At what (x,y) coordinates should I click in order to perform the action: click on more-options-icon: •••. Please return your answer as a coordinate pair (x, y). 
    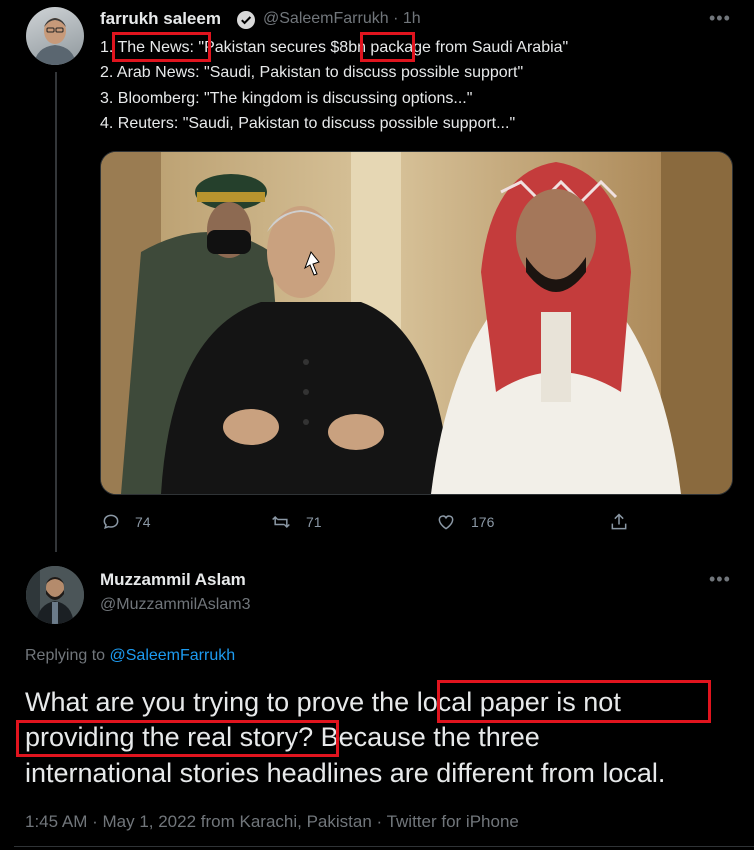
    Looking at the image, I should click on (720, 18).